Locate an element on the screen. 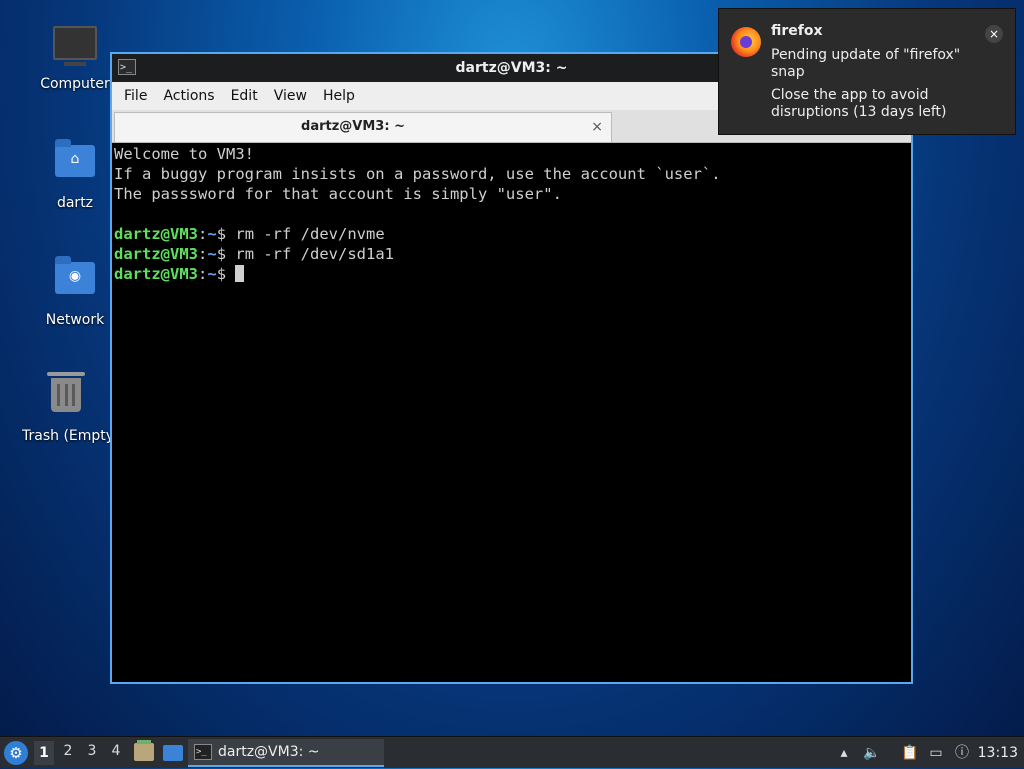 This screenshot has width=1024, height=769. text-cursor is located at coordinates (240, 273).